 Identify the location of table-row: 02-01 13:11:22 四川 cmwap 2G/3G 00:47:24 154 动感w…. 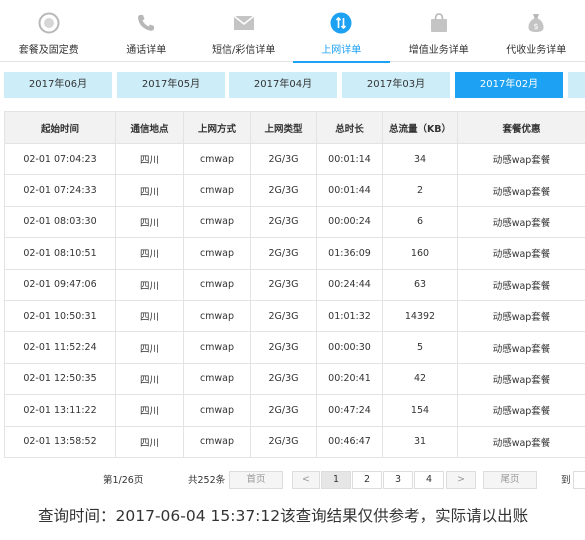
(294, 410).